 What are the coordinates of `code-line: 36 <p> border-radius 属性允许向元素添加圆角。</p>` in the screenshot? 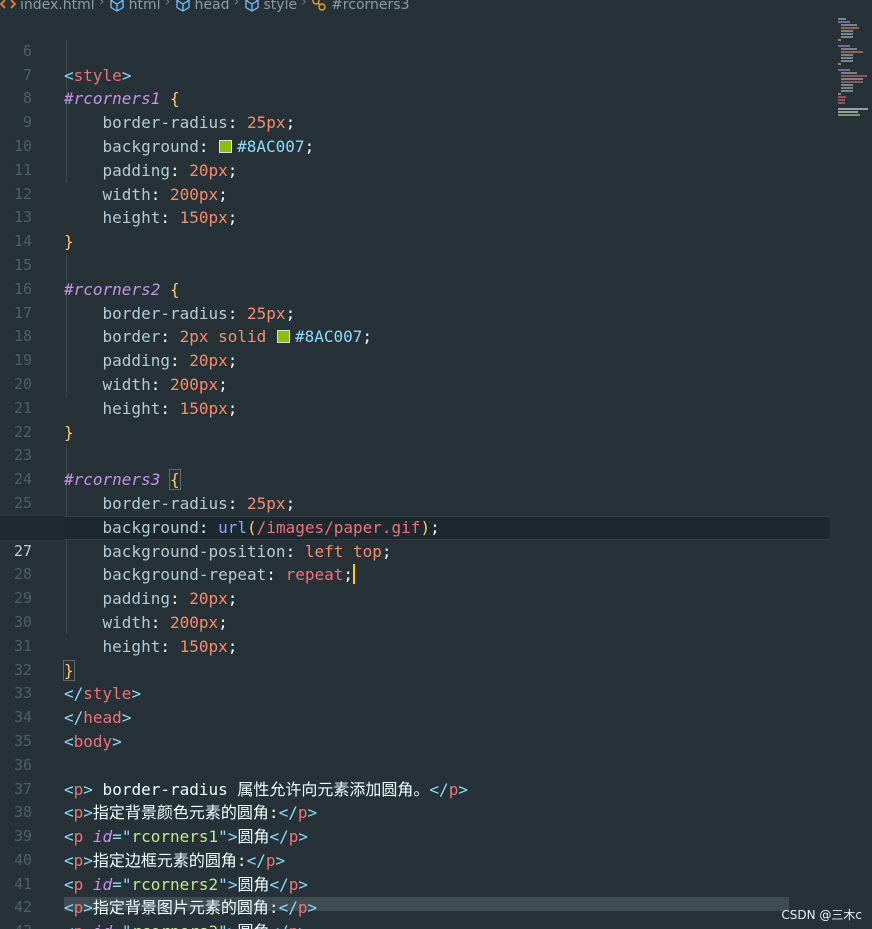 It's located at (415, 764).